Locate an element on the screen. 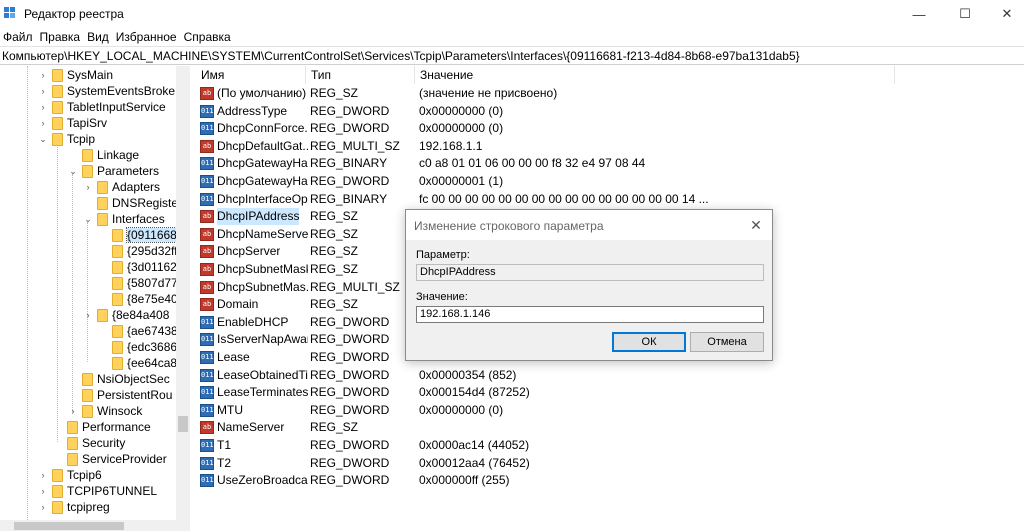 The width and height of the screenshot is (1024, 531). tree-item: › Adapters is located at coordinates (122, 187).